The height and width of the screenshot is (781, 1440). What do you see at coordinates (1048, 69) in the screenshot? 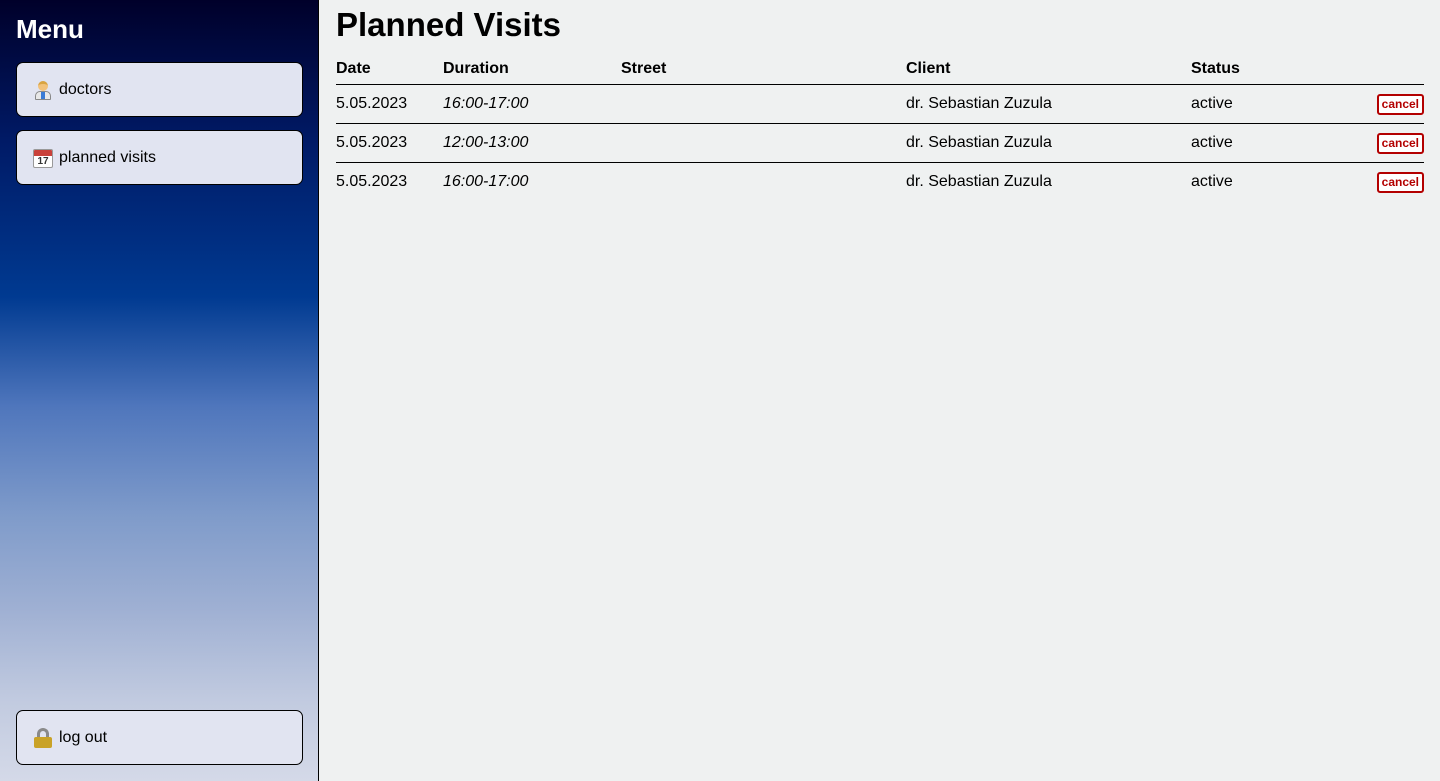
I see `header-client: Client` at bounding box center [1048, 69].